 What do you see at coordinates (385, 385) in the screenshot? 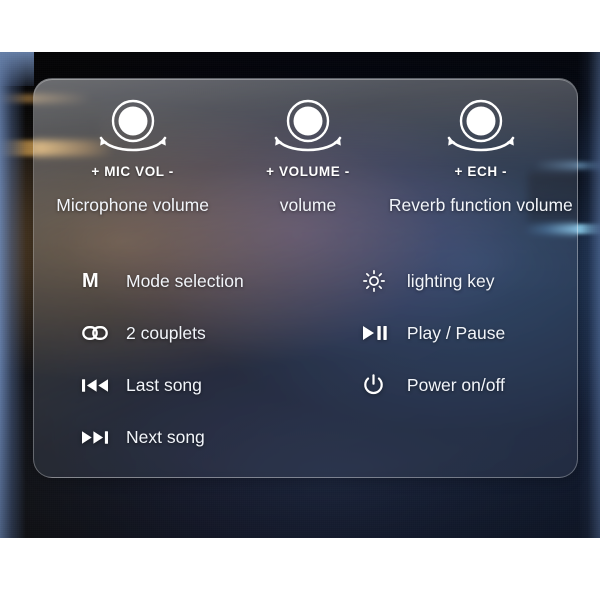
I see `power-icon` at bounding box center [385, 385].